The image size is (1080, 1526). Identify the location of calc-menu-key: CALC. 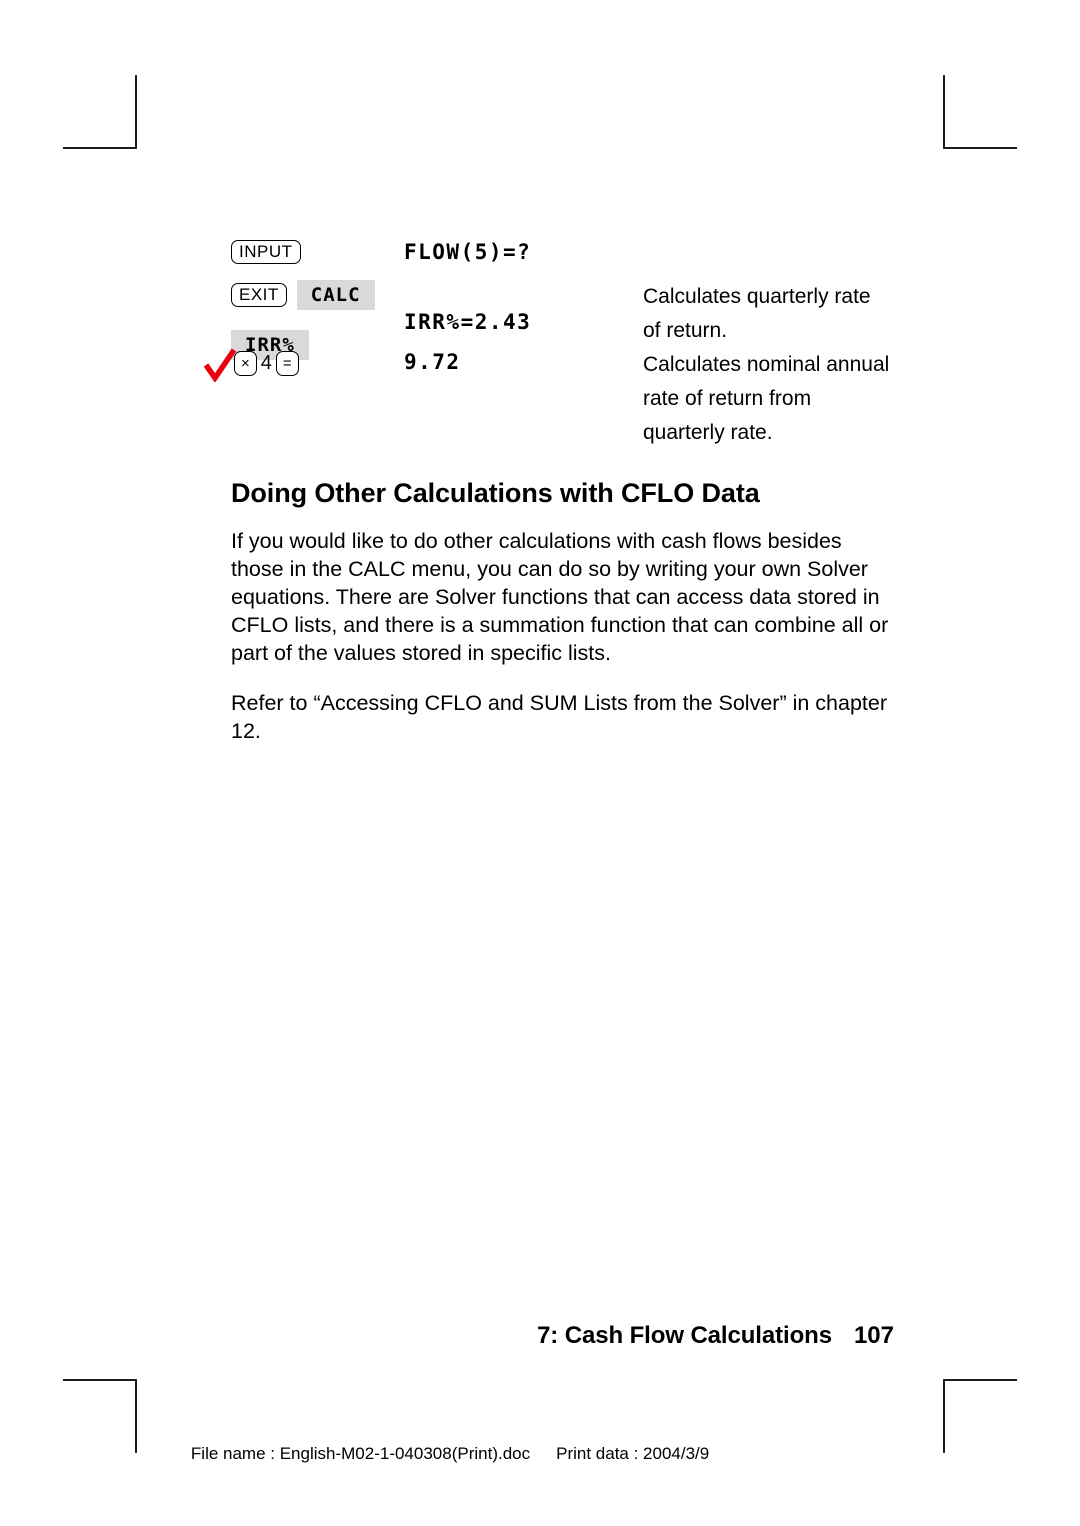
(335, 295).